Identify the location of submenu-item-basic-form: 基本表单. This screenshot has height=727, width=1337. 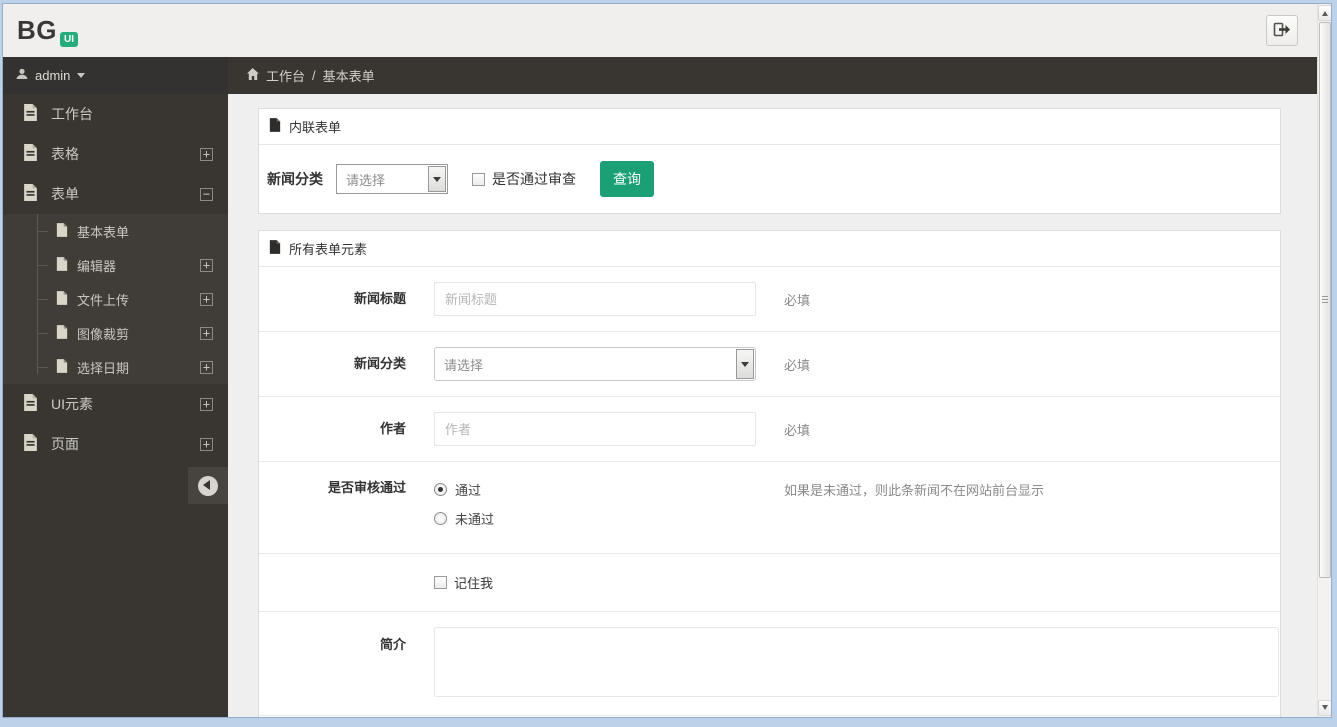
(115, 231).